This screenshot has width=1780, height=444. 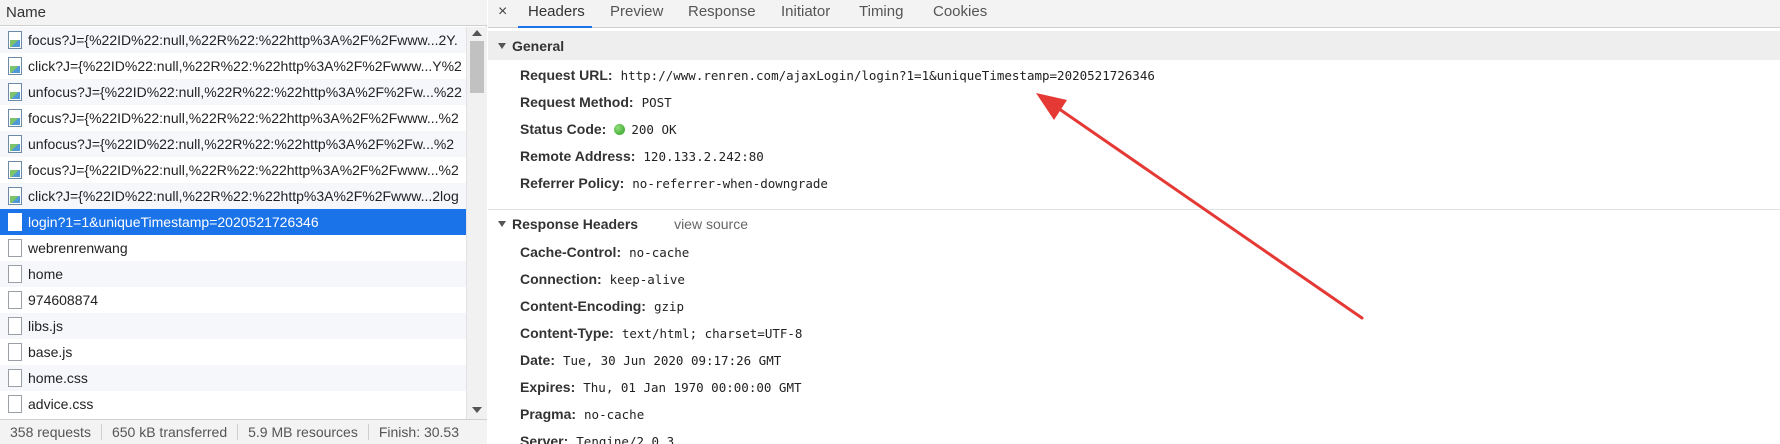 What do you see at coordinates (303, 432) in the screenshot?
I see `resources-size: 5.9 MB resources` at bounding box center [303, 432].